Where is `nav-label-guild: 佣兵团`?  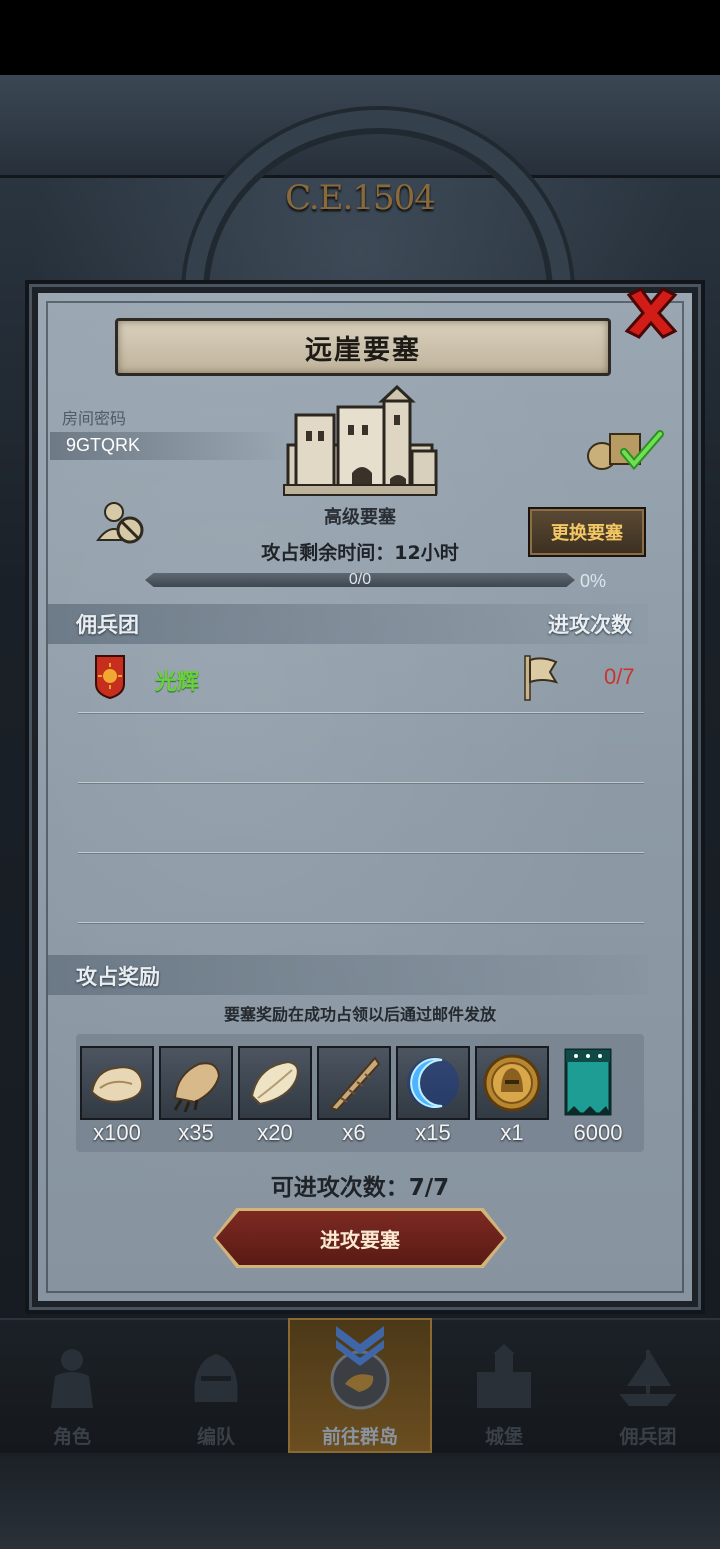
nav-label-guild: 佣兵团 is located at coordinates (648, 1437).